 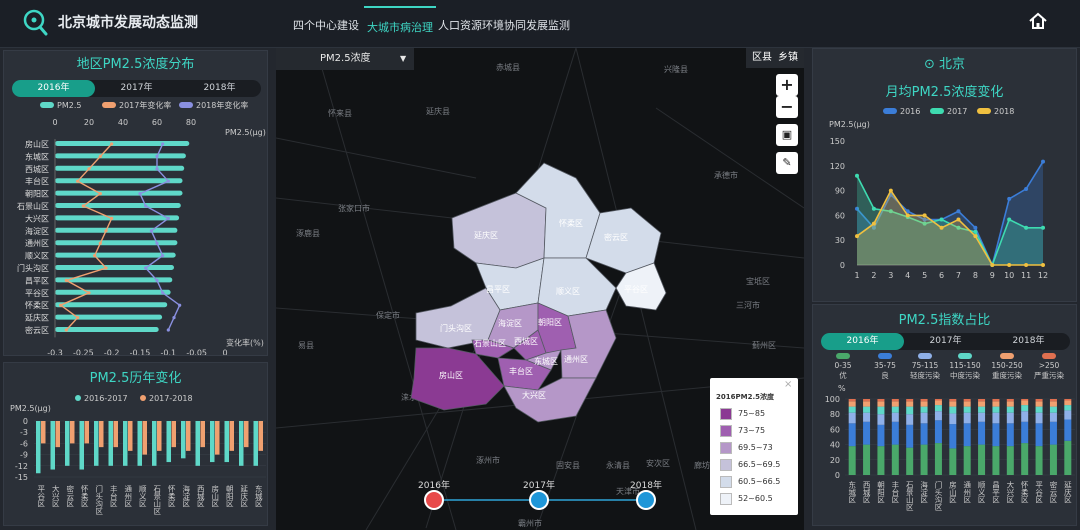 What do you see at coordinates (788, 58) in the screenshot?
I see `view-town: 乡镇` at bounding box center [788, 58].